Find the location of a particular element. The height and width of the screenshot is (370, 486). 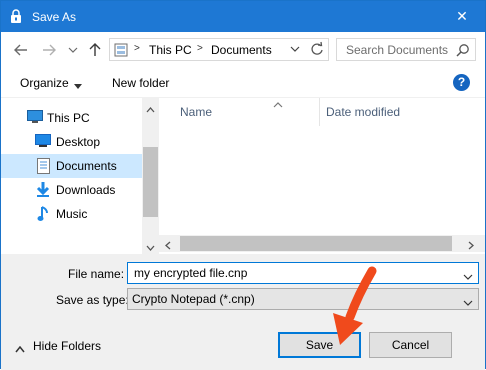

save-as-type-value: Crypto Notepad (*.cnp) is located at coordinates (193, 299).